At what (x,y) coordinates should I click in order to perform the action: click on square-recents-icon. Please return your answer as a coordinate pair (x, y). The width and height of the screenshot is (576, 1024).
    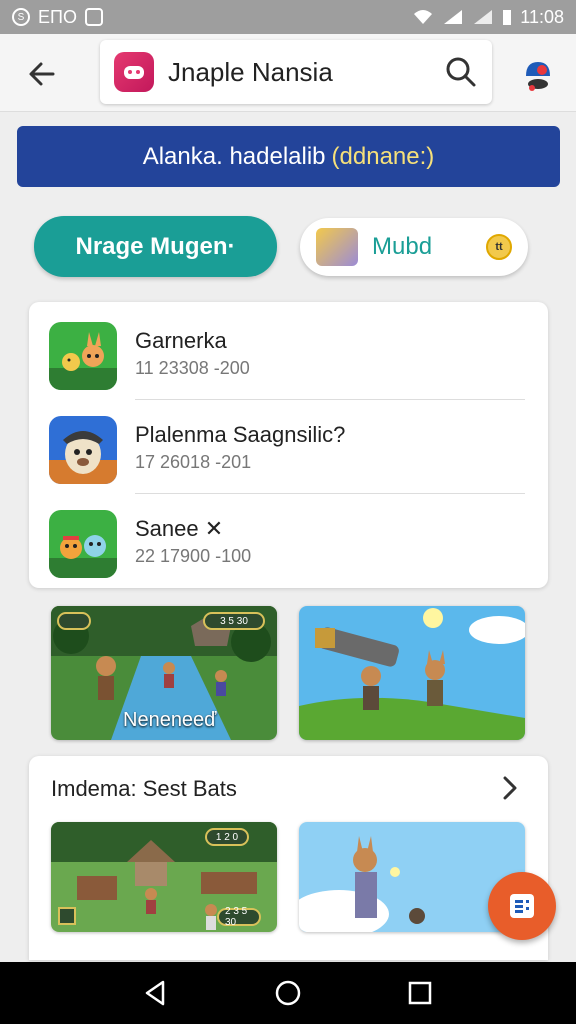
    Looking at the image, I should click on (420, 993).